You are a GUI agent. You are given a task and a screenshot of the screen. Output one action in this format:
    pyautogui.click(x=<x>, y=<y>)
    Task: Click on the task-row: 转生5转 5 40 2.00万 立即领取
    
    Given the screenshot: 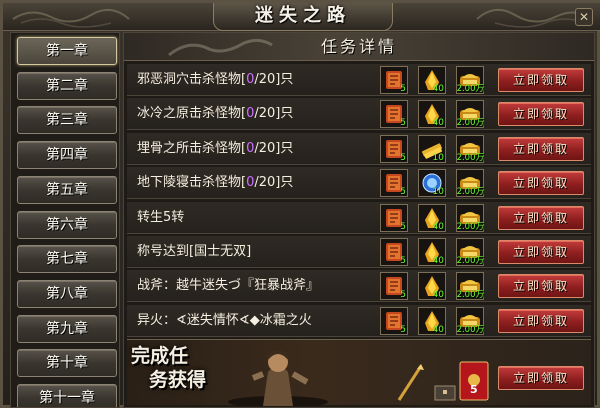 What is the action you would take?
    pyautogui.click(x=359, y=217)
    